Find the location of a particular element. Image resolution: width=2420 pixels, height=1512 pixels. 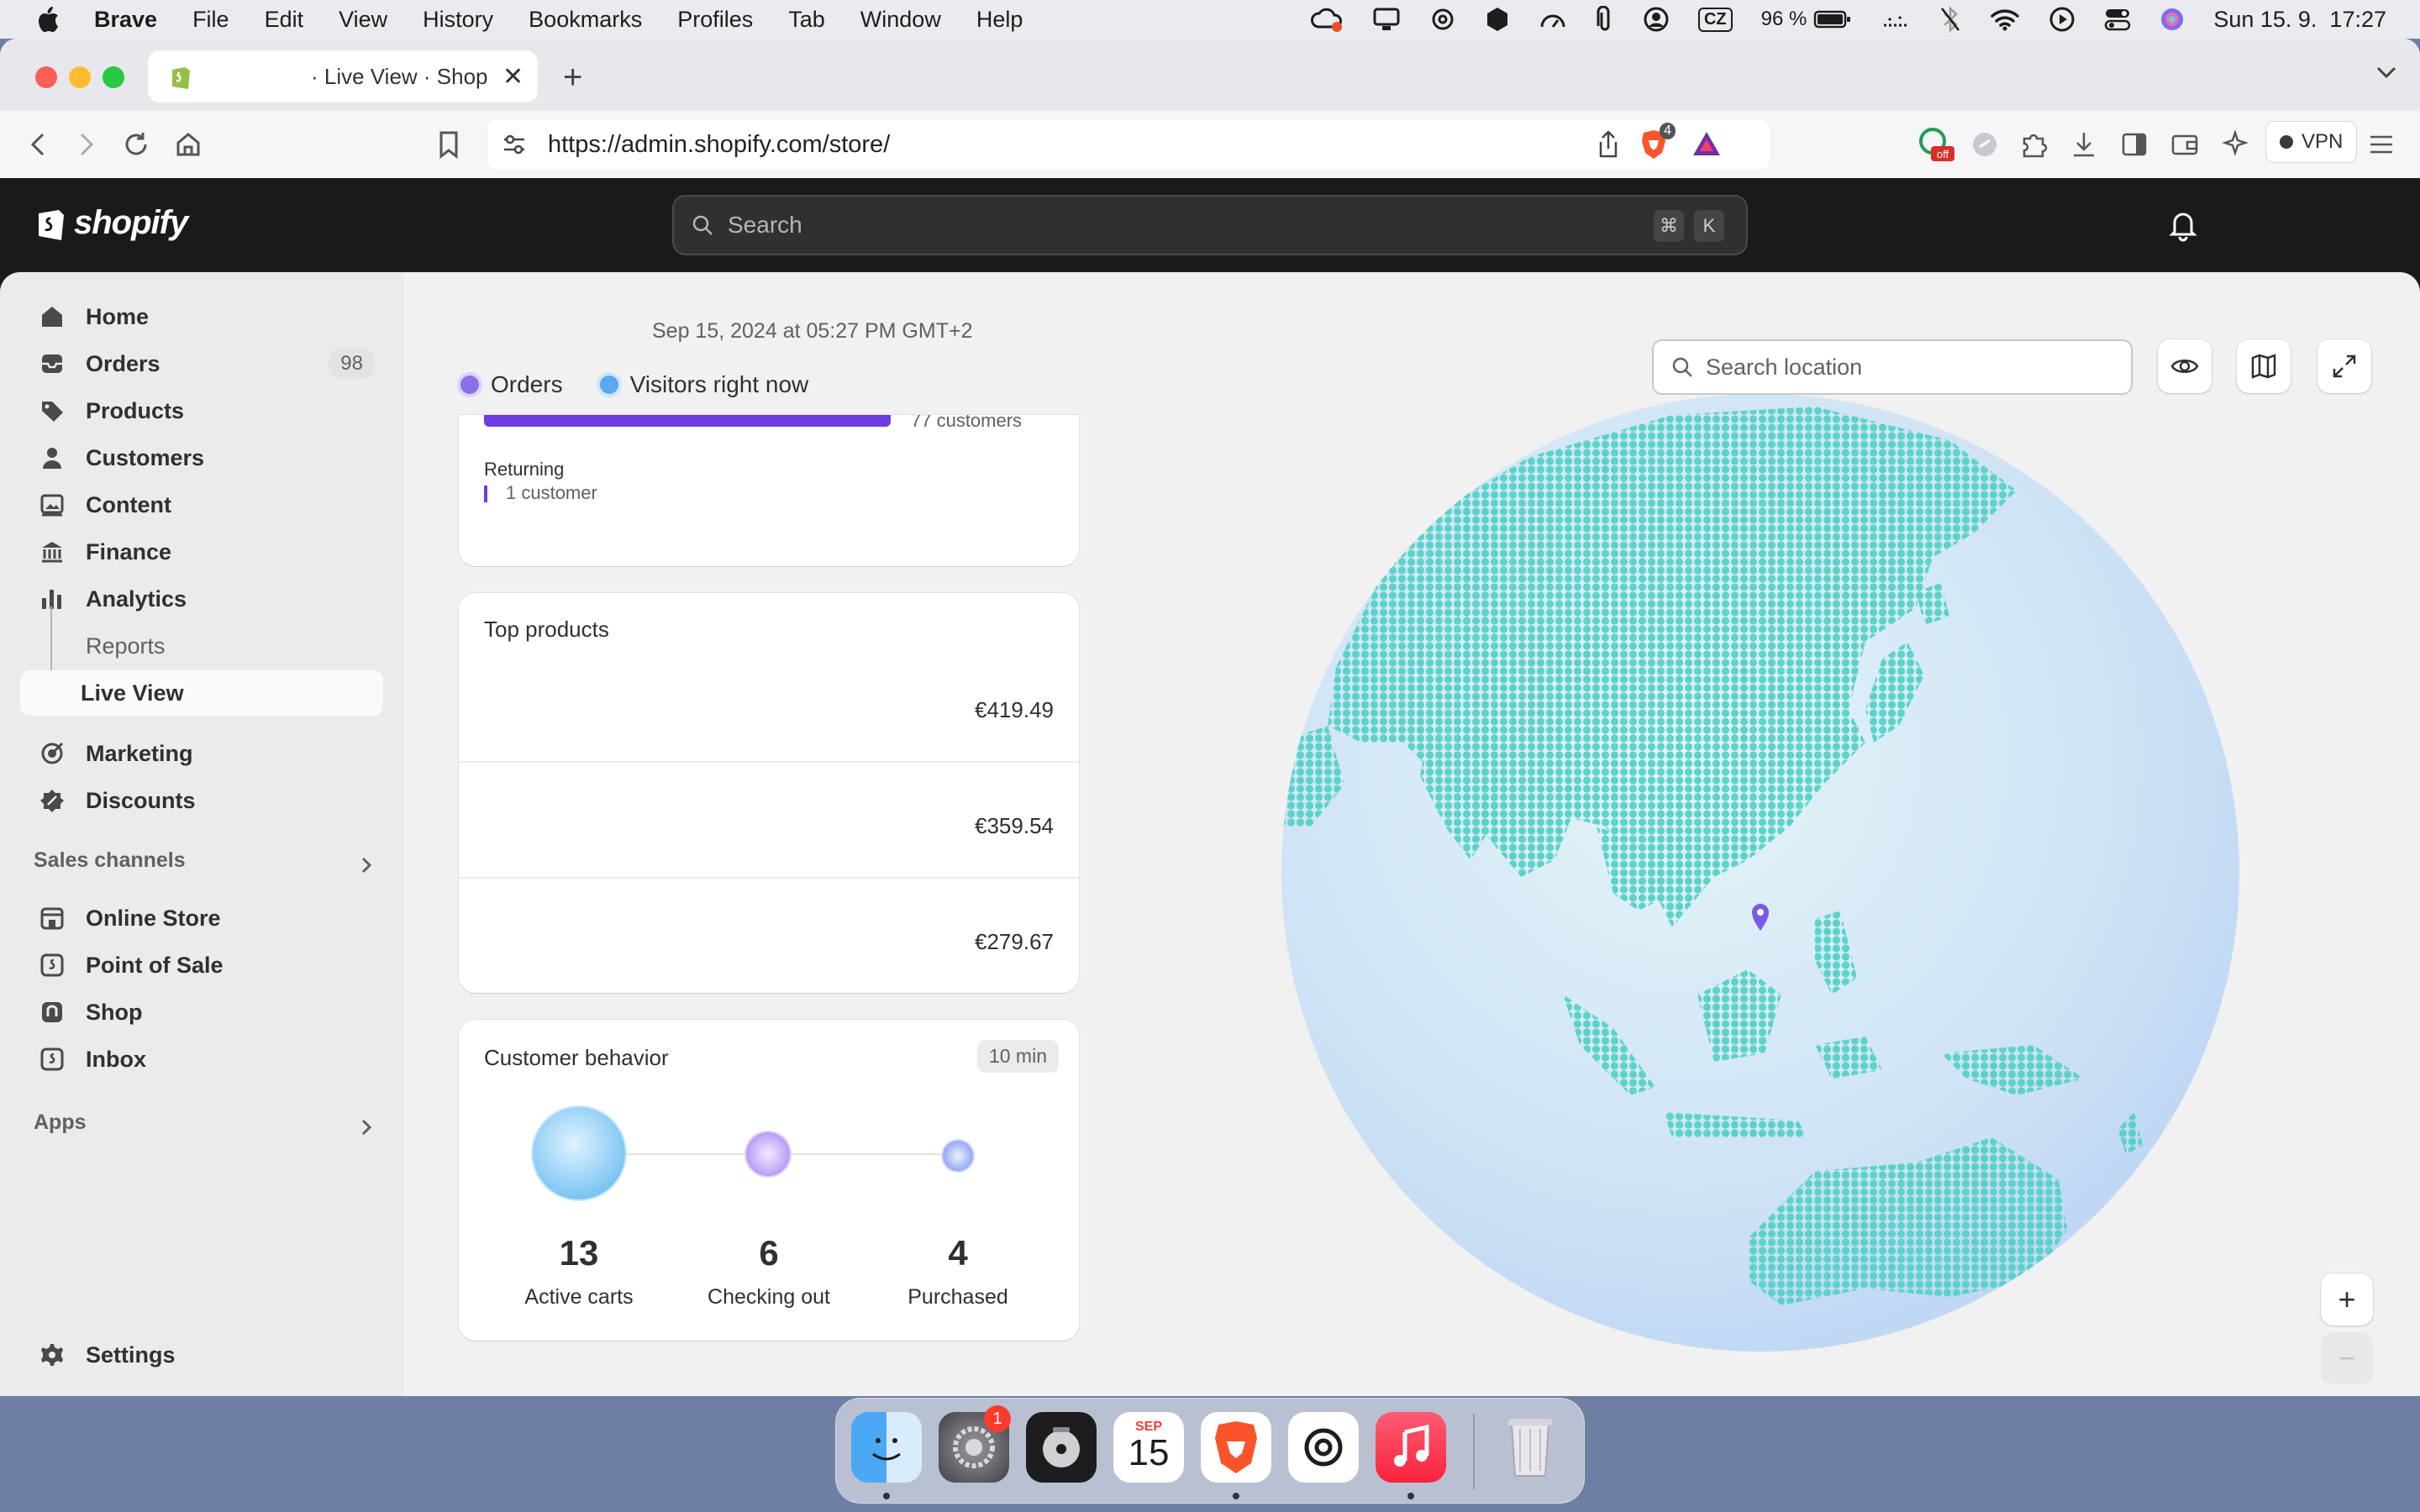

zoom-in-button: + is located at coordinates (2347, 1299).